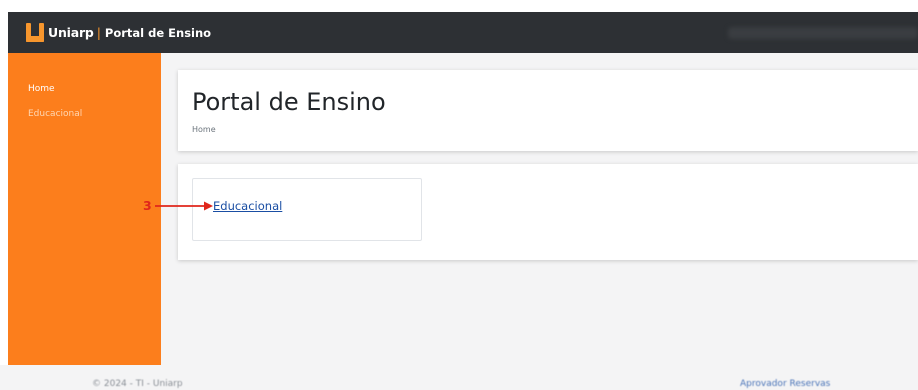  What do you see at coordinates (459, 377) in the screenshot?
I see `footer: © 2024 - TI - Uniarp Aprovador Reservas` at bounding box center [459, 377].